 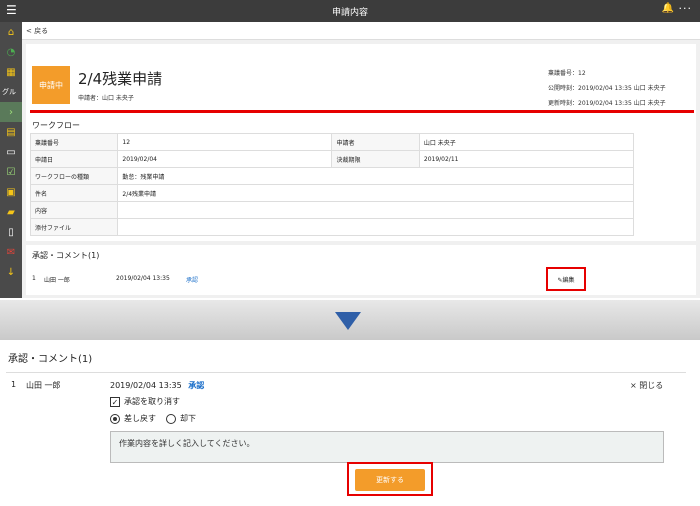 What do you see at coordinates (225, 159) in the screenshot?
I see `table-cell: 2019/02/04` at bounding box center [225, 159].